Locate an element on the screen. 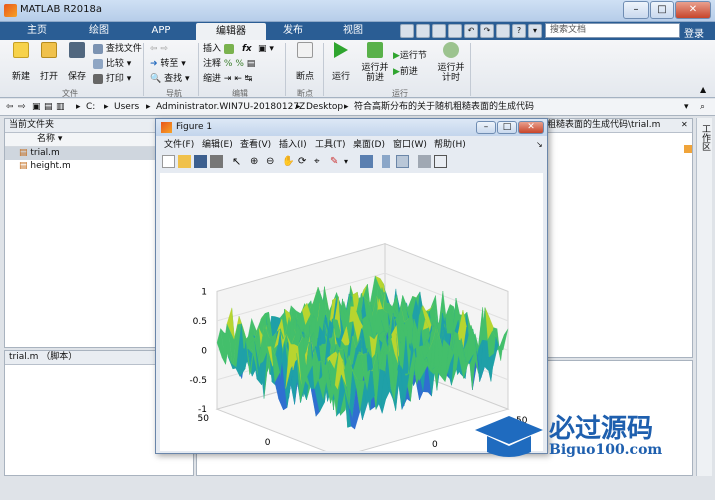  breadcrumb-drive: C: is located at coordinates (90, 107).